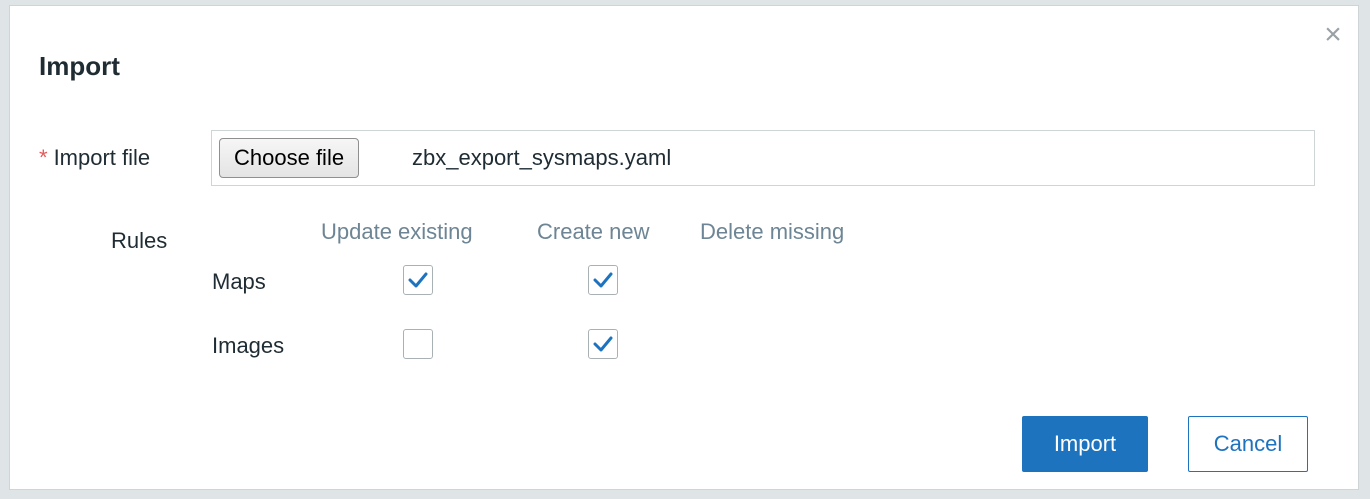 This screenshot has width=1370, height=499. Describe the element at coordinates (289, 158) in the screenshot. I see `choose-file-button: Choose file` at that location.